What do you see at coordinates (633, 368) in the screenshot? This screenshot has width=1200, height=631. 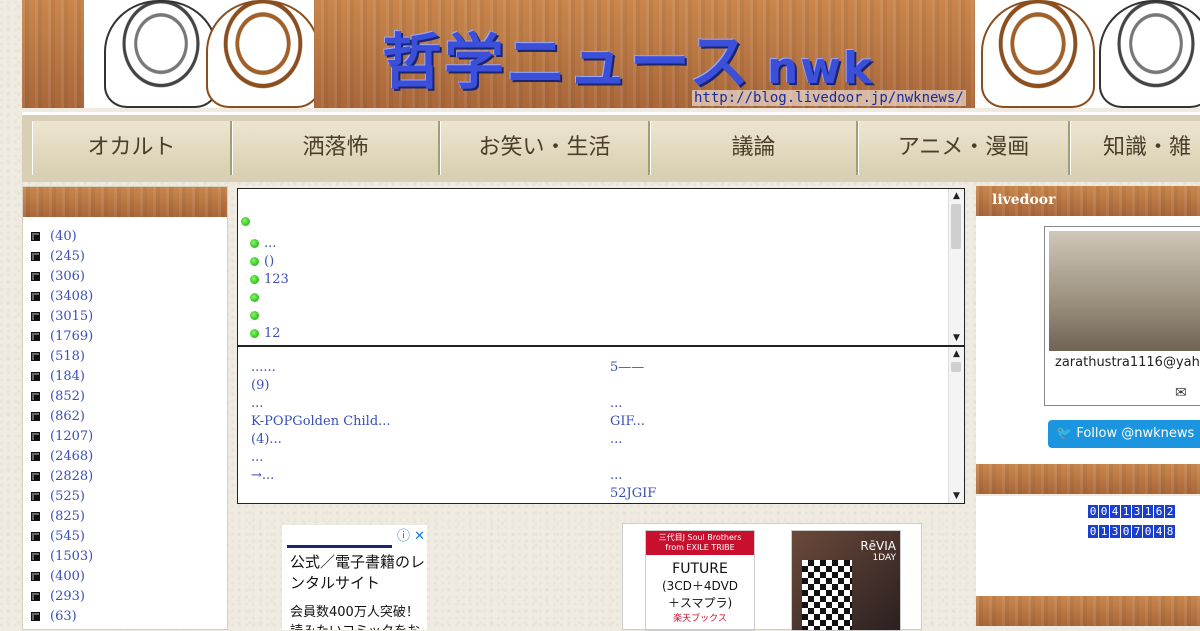 I see `link-item: 5——` at bounding box center [633, 368].